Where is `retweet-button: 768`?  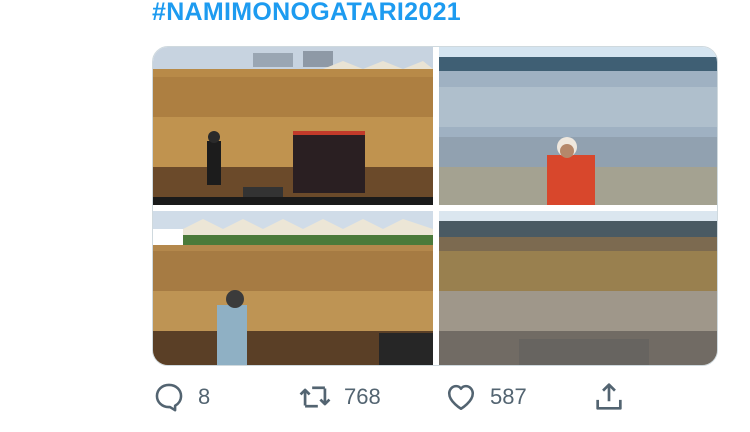 retweet-button: 768 is located at coordinates (339, 397).